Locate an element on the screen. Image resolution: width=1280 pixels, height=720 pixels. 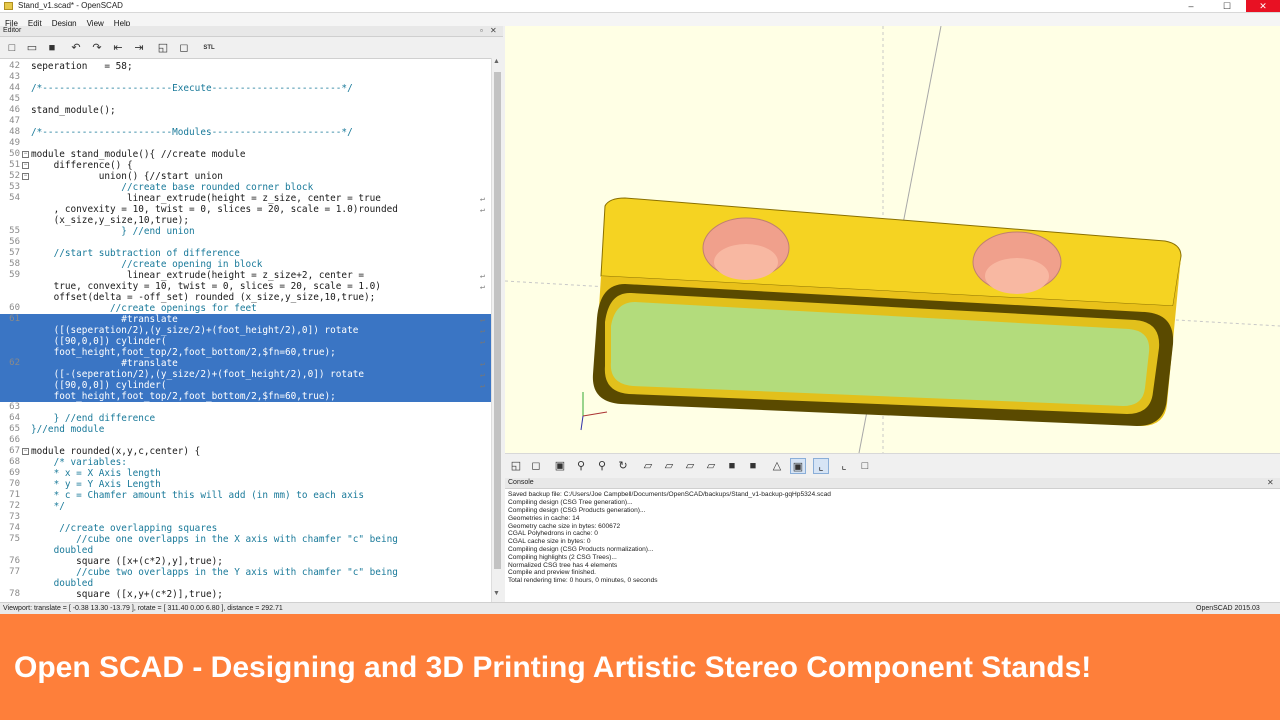
code-line: 60 //create openings for feet is located at coordinates (245, 308).